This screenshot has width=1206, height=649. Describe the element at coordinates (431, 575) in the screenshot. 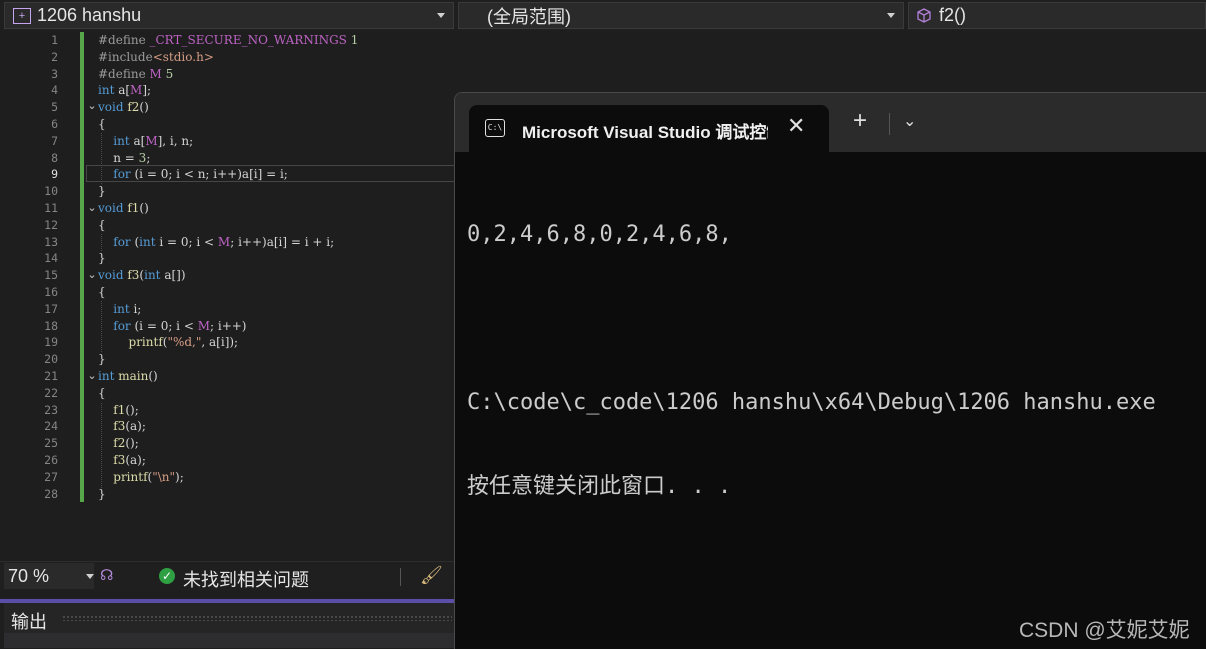

I see `cleanup-brush-icon: 🖌` at that location.